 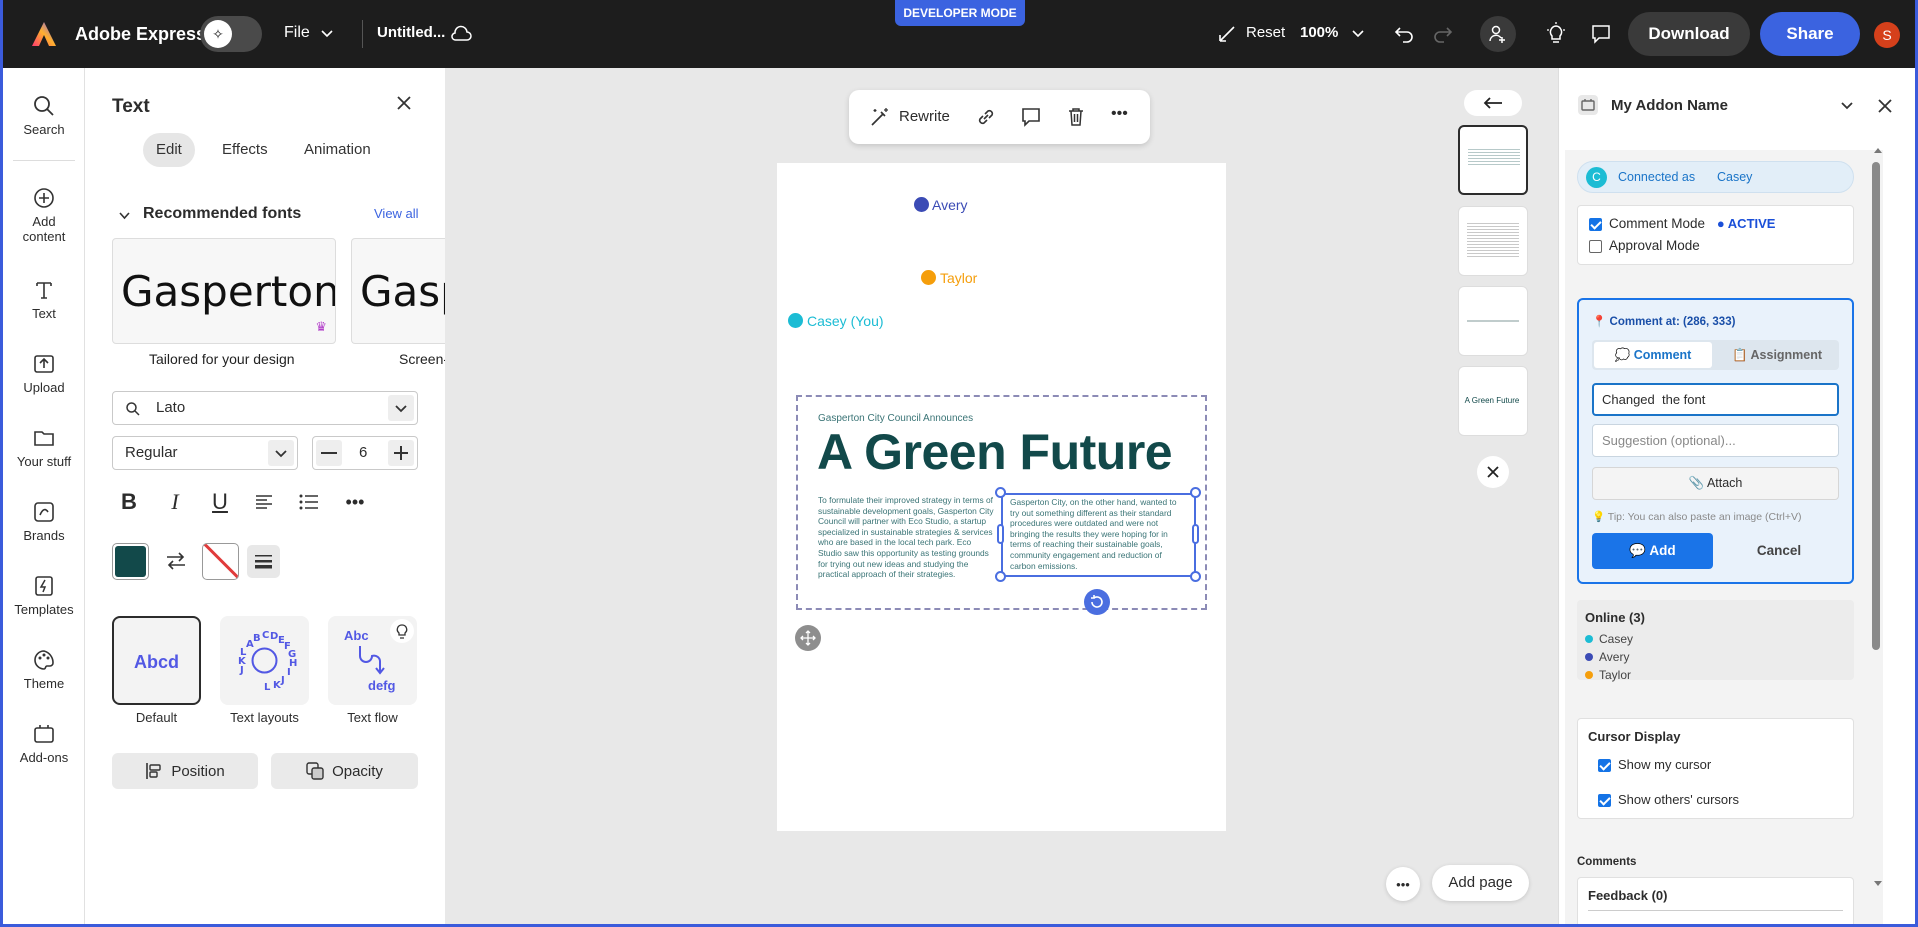 What do you see at coordinates (175, 502) in the screenshot?
I see `italic-icon: I` at bounding box center [175, 502].